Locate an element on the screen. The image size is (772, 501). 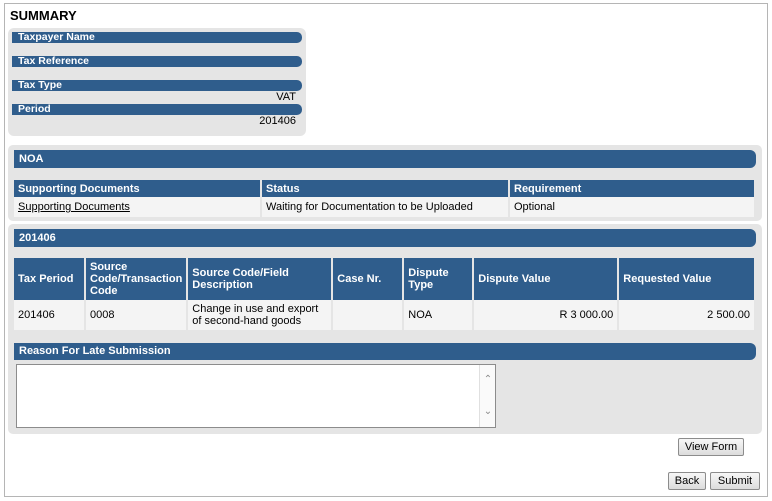
late-submission-textarea-box: ⌃ ⌄ is located at coordinates (256, 396).